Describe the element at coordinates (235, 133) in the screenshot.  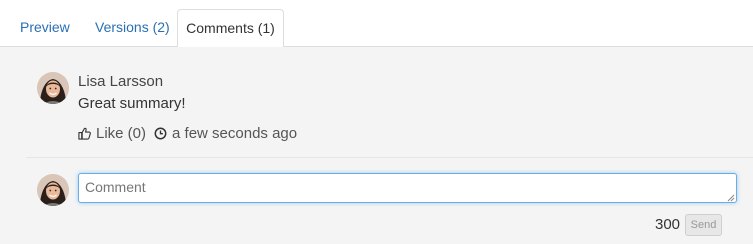
I see `timestamp-text: a few seconds ago` at that location.